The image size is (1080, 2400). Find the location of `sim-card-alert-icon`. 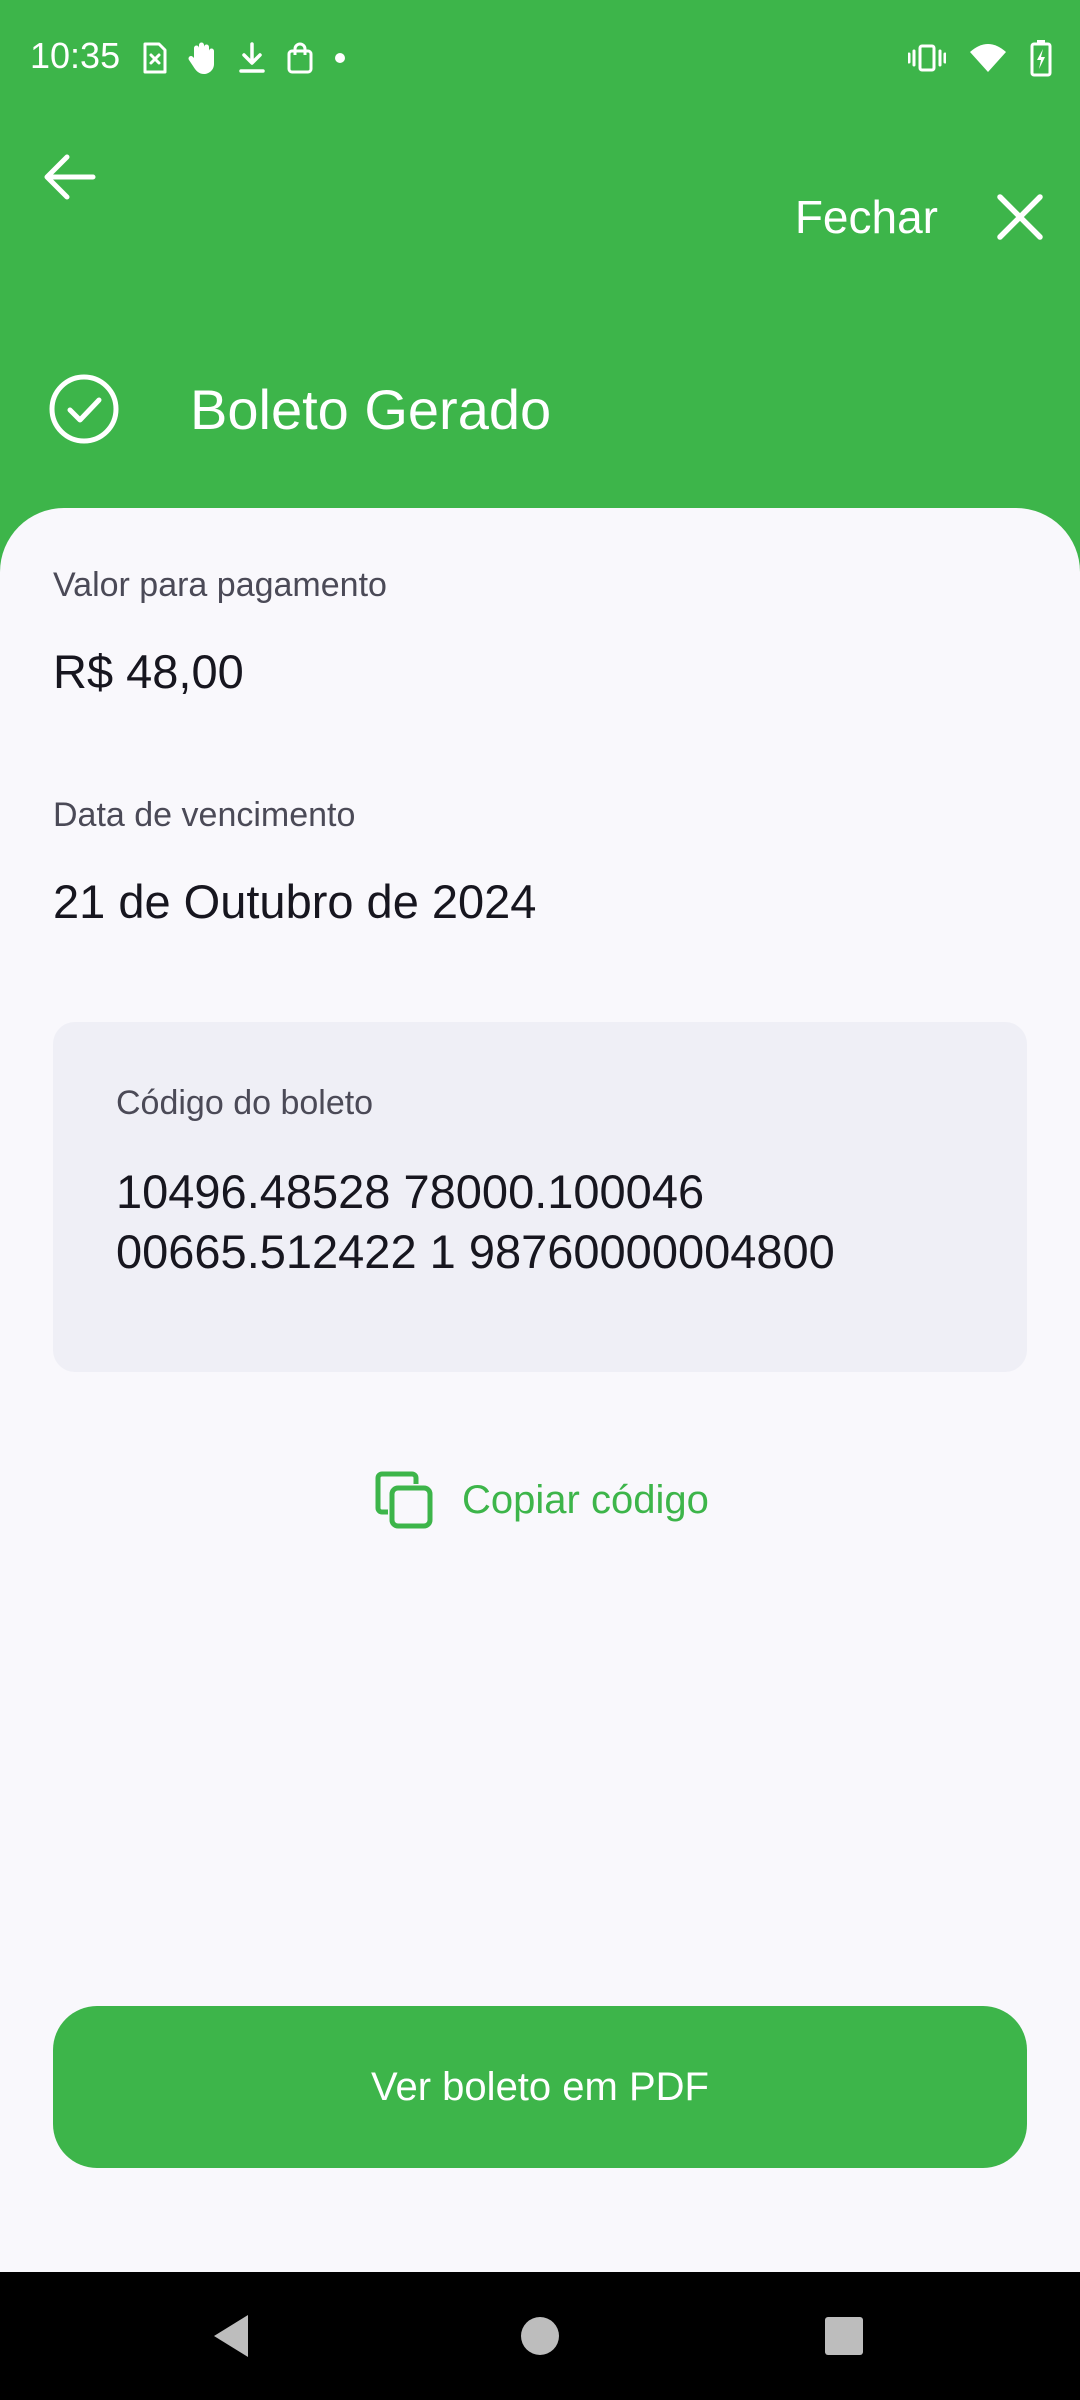

sim-card-alert-icon is located at coordinates (155, 58).